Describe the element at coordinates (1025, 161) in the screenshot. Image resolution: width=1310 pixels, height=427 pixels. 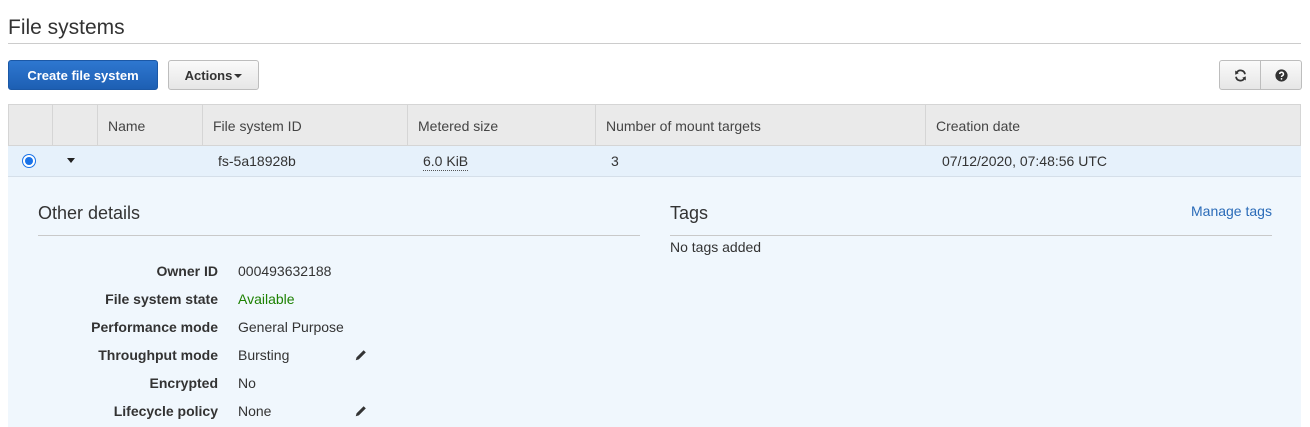
I see `cell-creation-date: 07/12/2020, 07:48:56 UTC` at that location.